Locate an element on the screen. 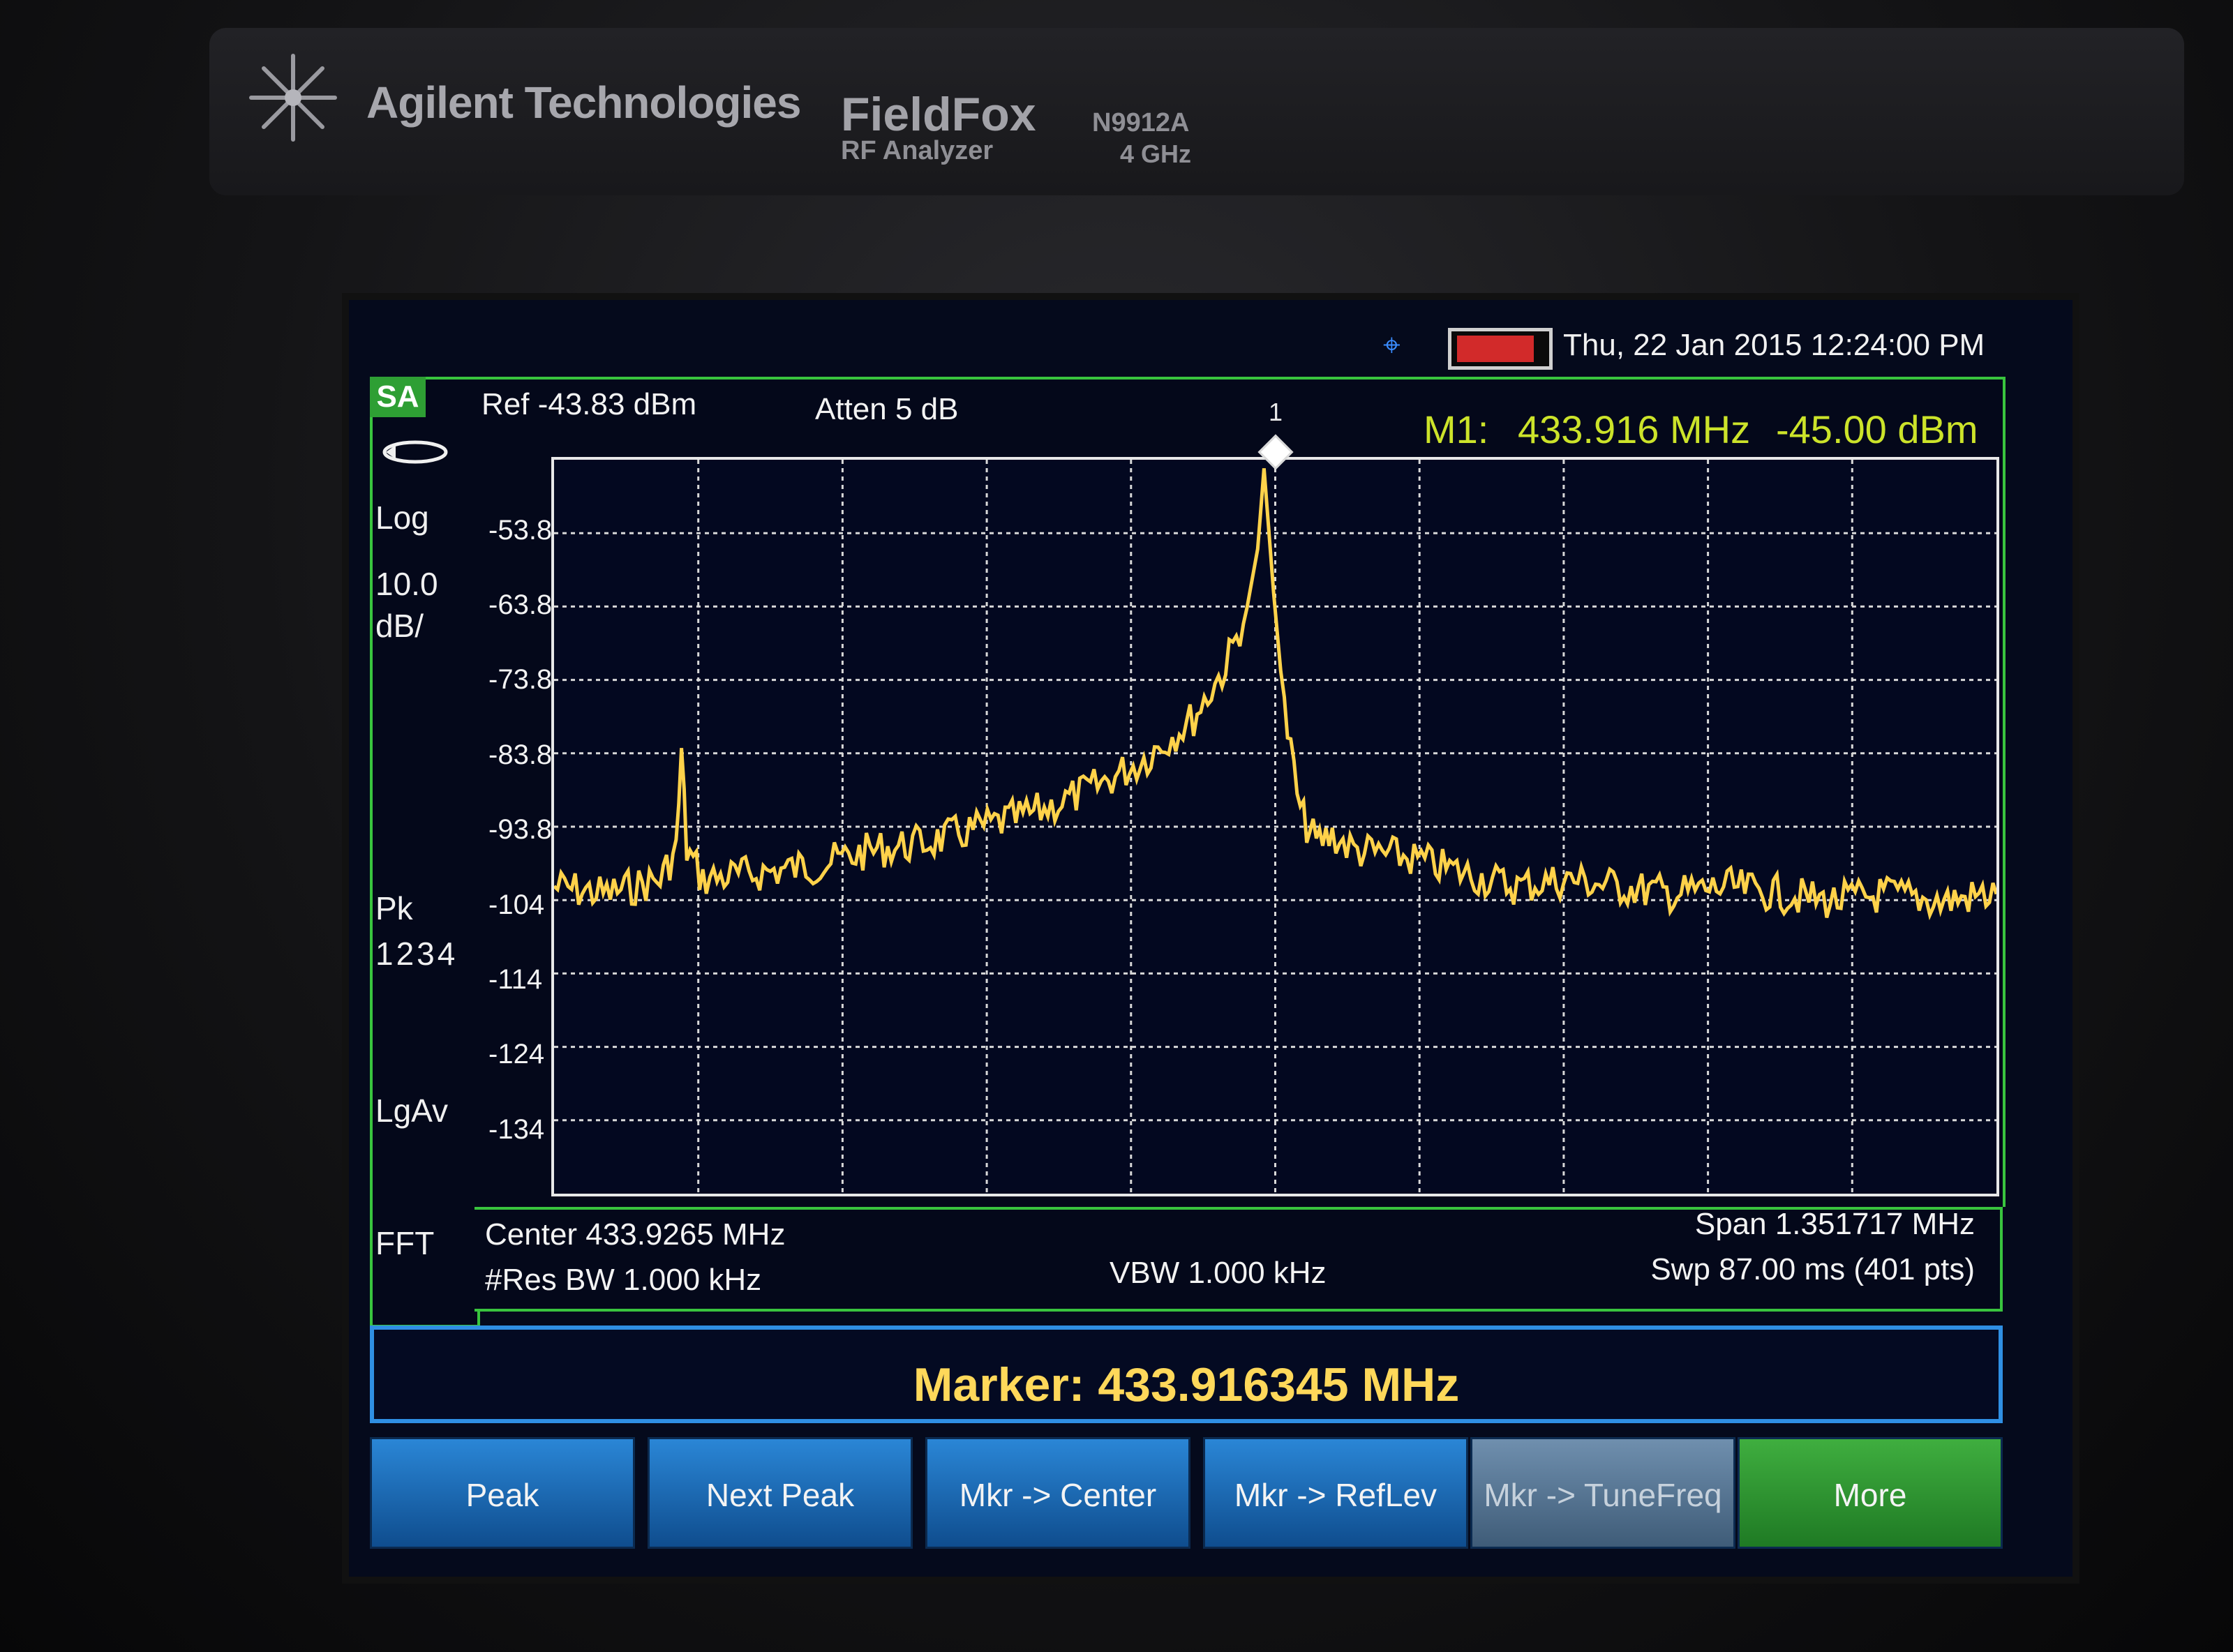 This screenshot has height=1652, width=2233. battery-level is located at coordinates (1495, 349).